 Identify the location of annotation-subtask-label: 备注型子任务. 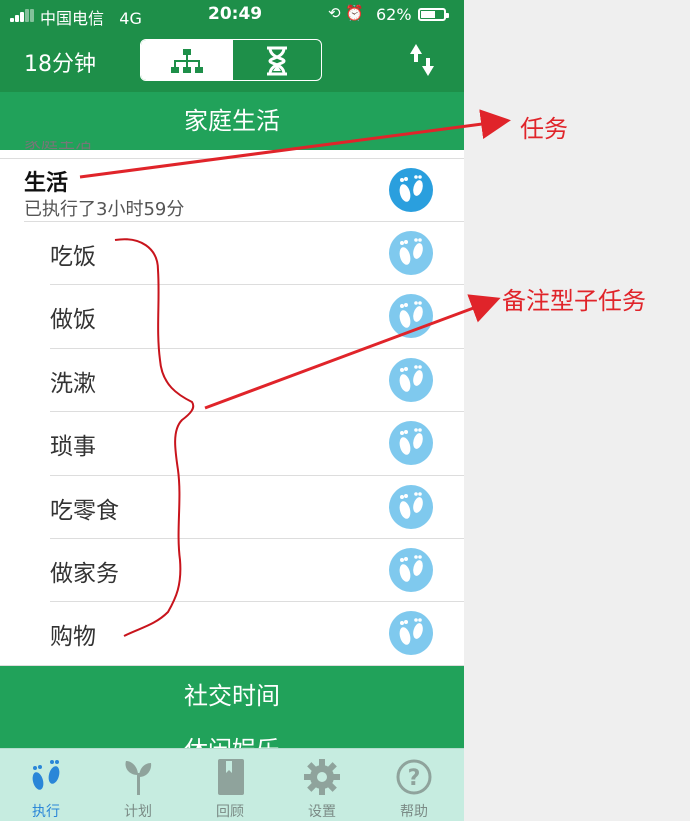
(574, 301).